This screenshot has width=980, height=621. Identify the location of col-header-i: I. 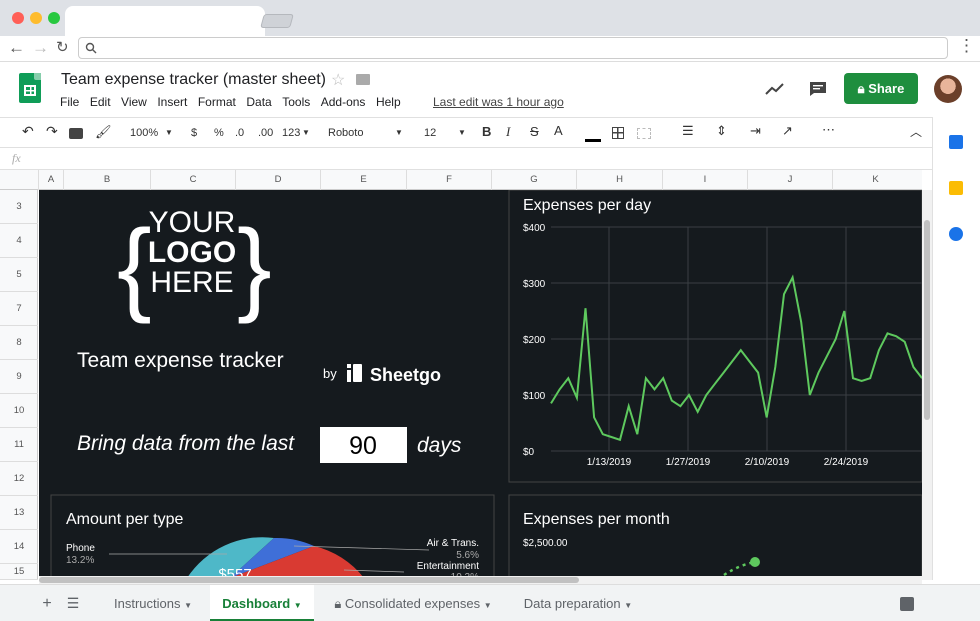
(704, 180).